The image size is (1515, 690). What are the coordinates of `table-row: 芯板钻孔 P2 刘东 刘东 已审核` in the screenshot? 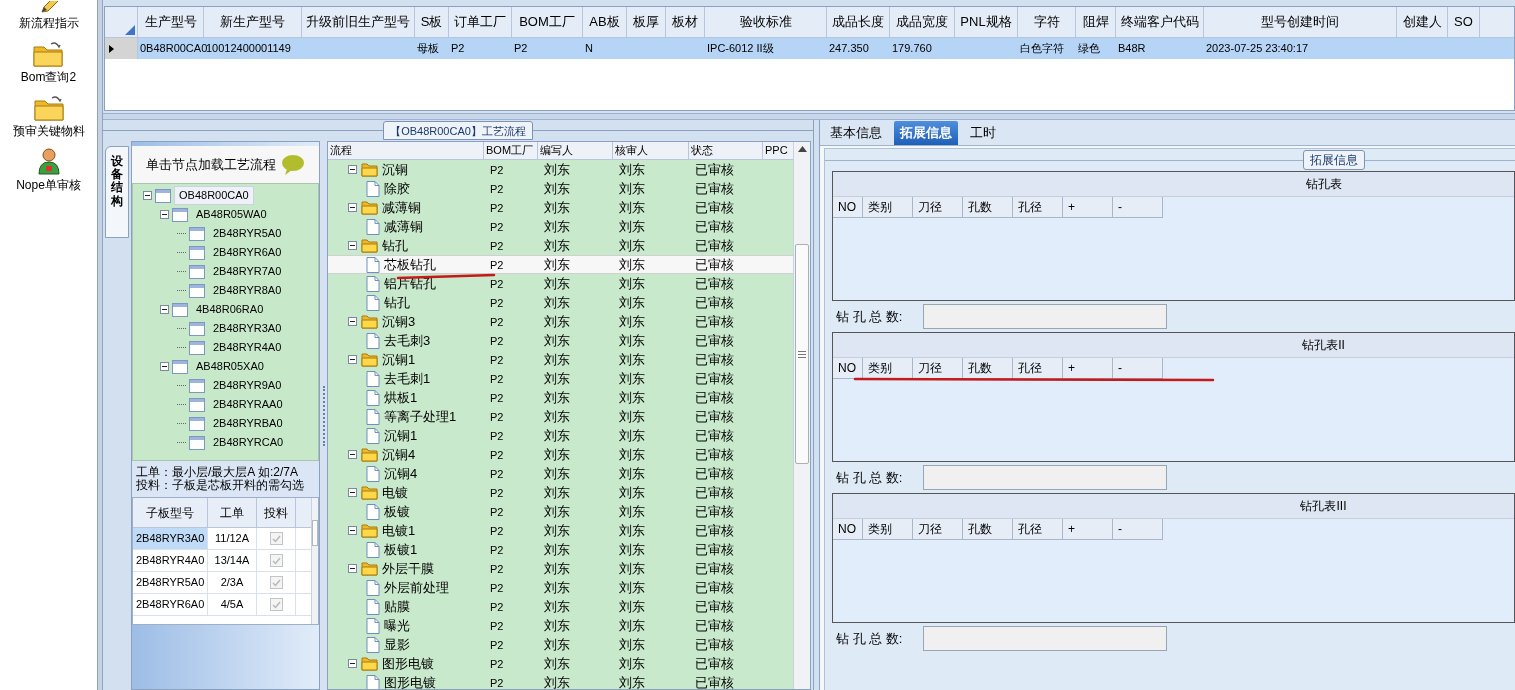 It's located at (560, 264).